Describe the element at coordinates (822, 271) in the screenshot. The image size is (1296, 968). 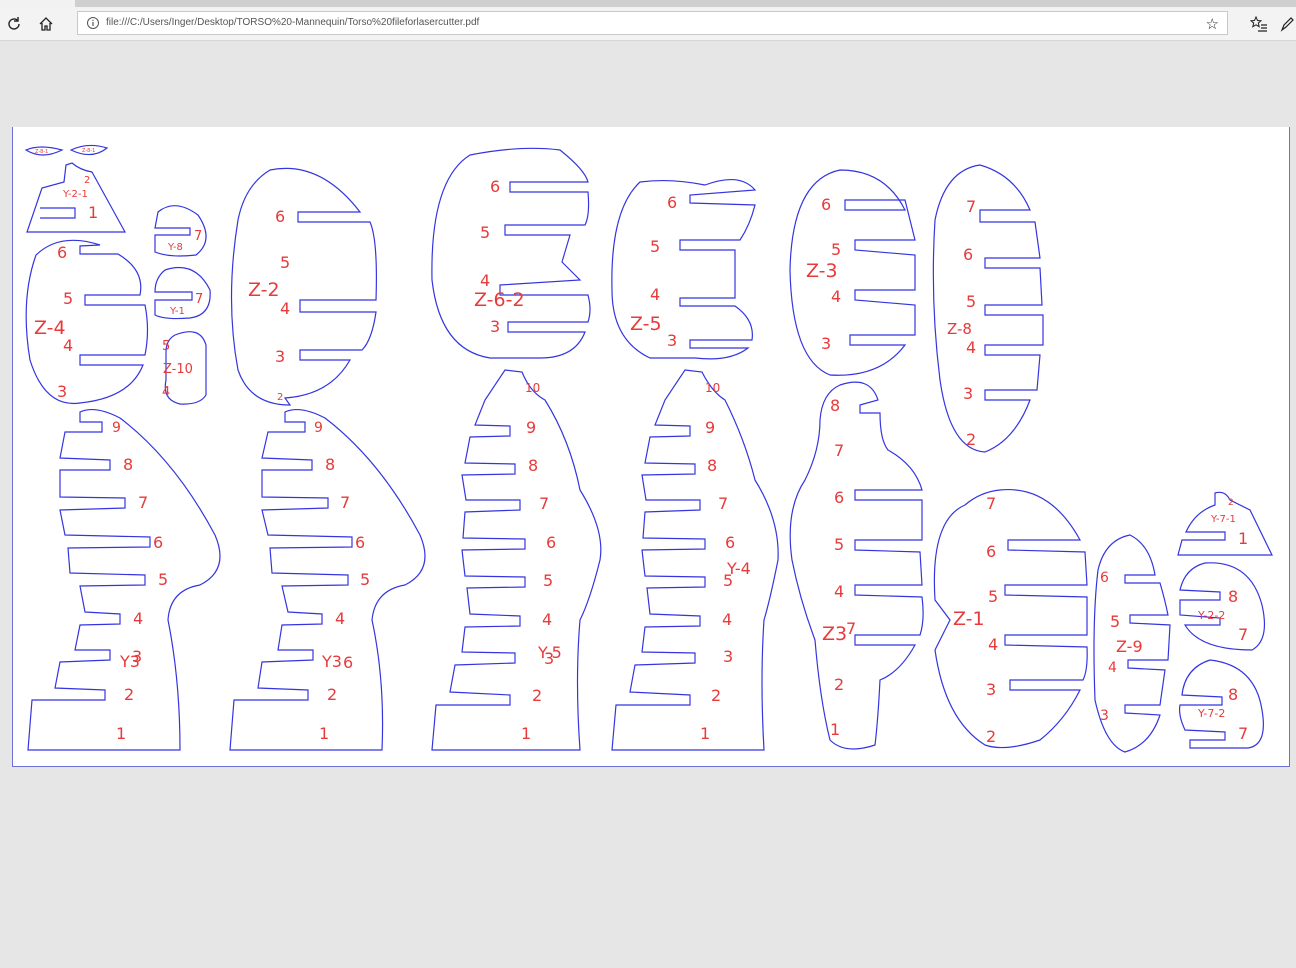
I see `part-label: Z-3` at that location.